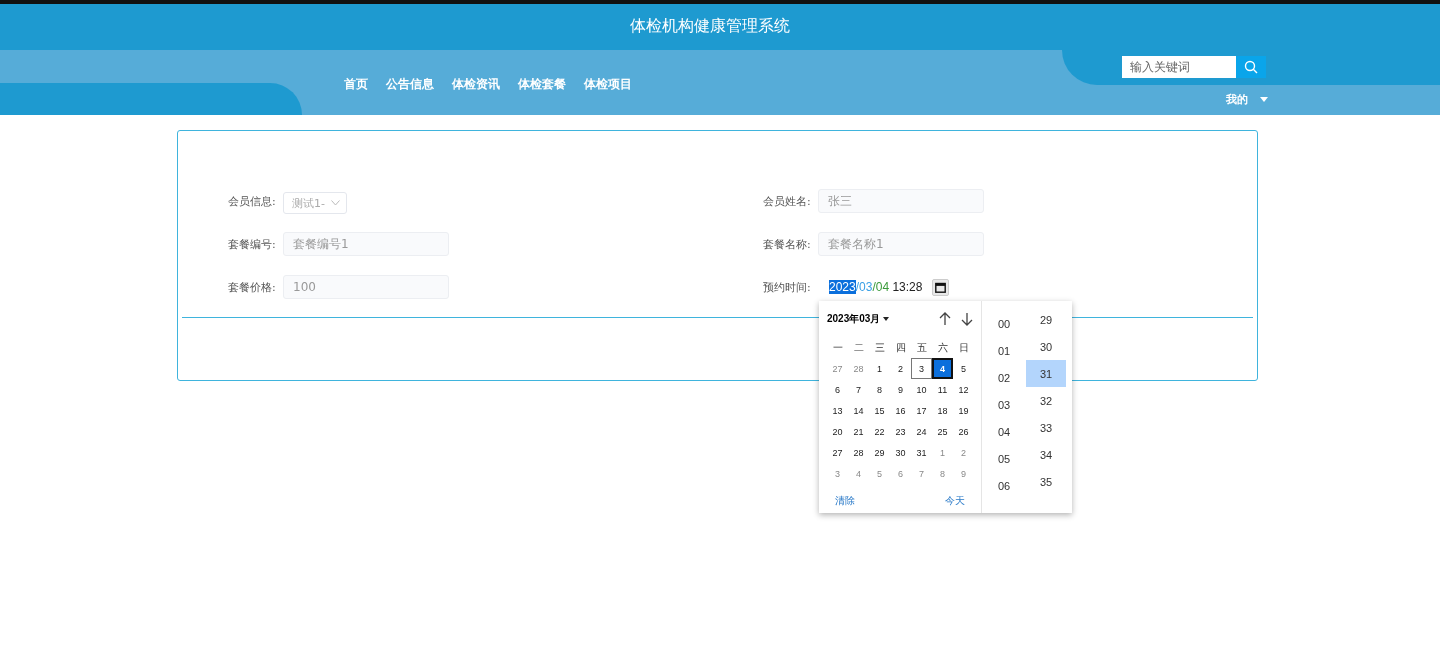 This screenshot has height=669, width=1440. What do you see at coordinates (879, 452) in the screenshot?
I see `day-cell: 29` at bounding box center [879, 452].